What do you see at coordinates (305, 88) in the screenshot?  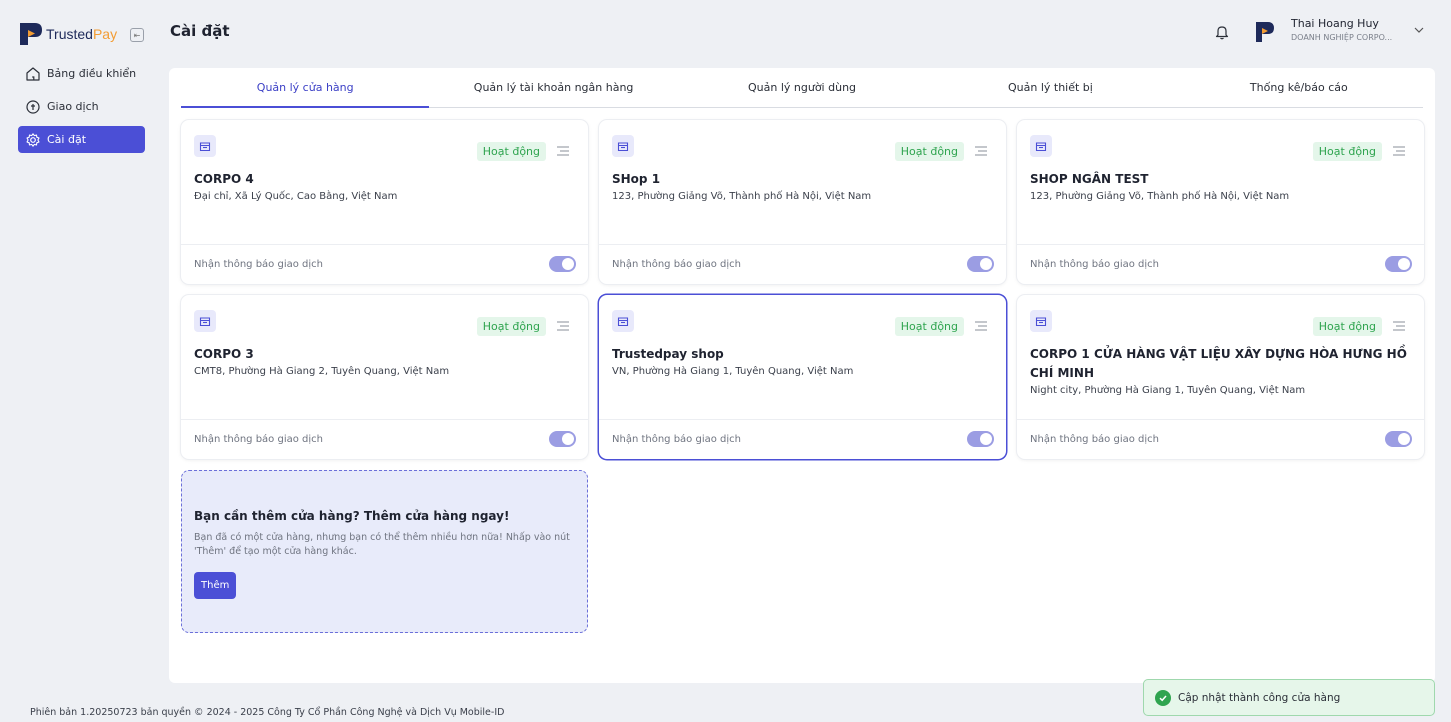 I see `tab-store-management: Quản lý cửa hàng` at bounding box center [305, 88].